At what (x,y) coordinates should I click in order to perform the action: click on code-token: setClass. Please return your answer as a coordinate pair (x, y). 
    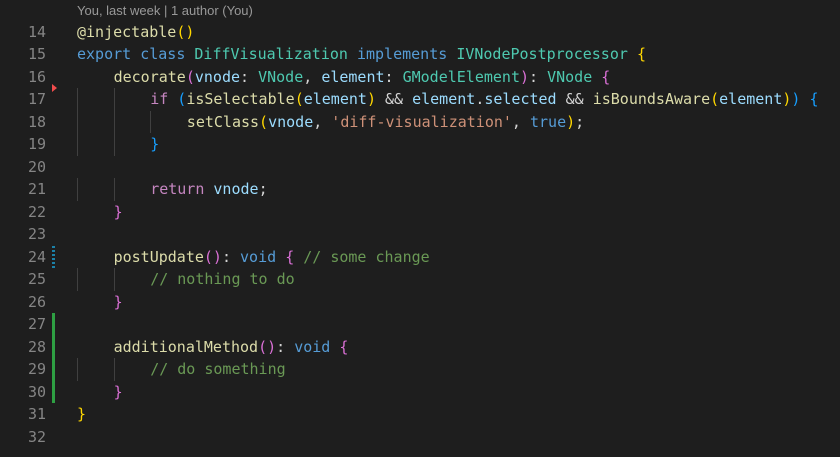
    Looking at the image, I should click on (223, 121).